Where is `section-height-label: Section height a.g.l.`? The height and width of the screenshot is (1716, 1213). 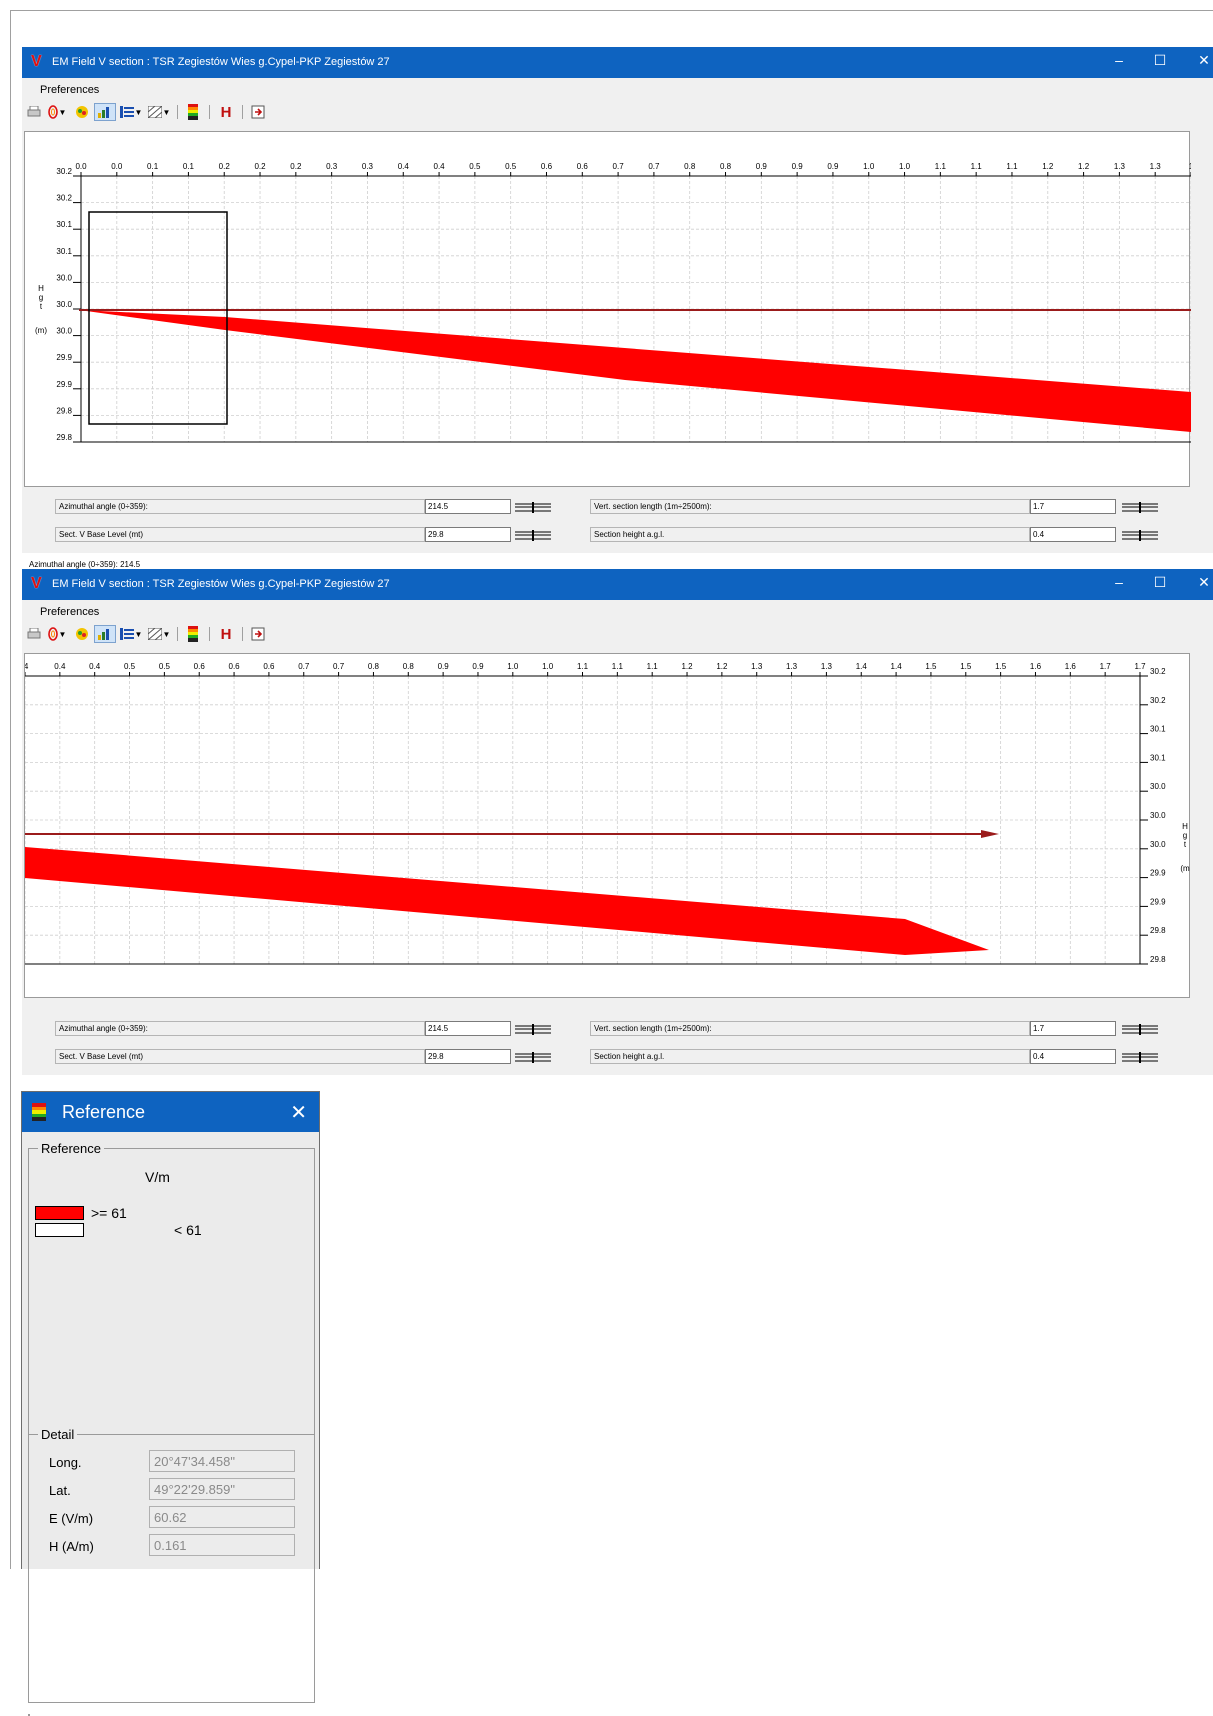
section-height-label: Section height a.g.l. is located at coordinates (810, 1056).